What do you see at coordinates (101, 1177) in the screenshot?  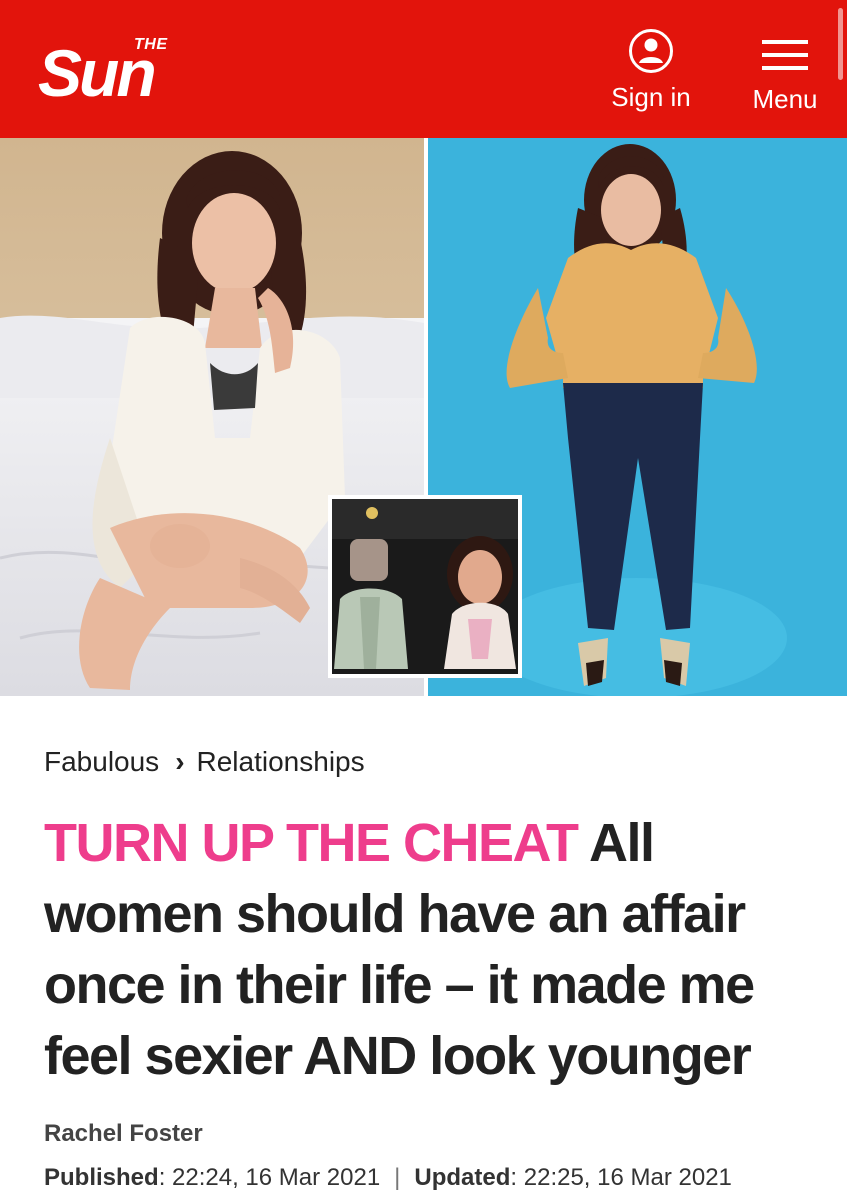 I see `published-label: Published` at bounding box center [101, 1177].